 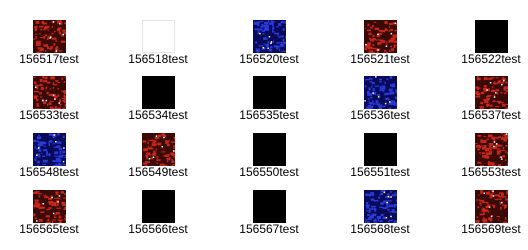 I want to click on file-name-label: 156565test, so click(x=49, y=229).